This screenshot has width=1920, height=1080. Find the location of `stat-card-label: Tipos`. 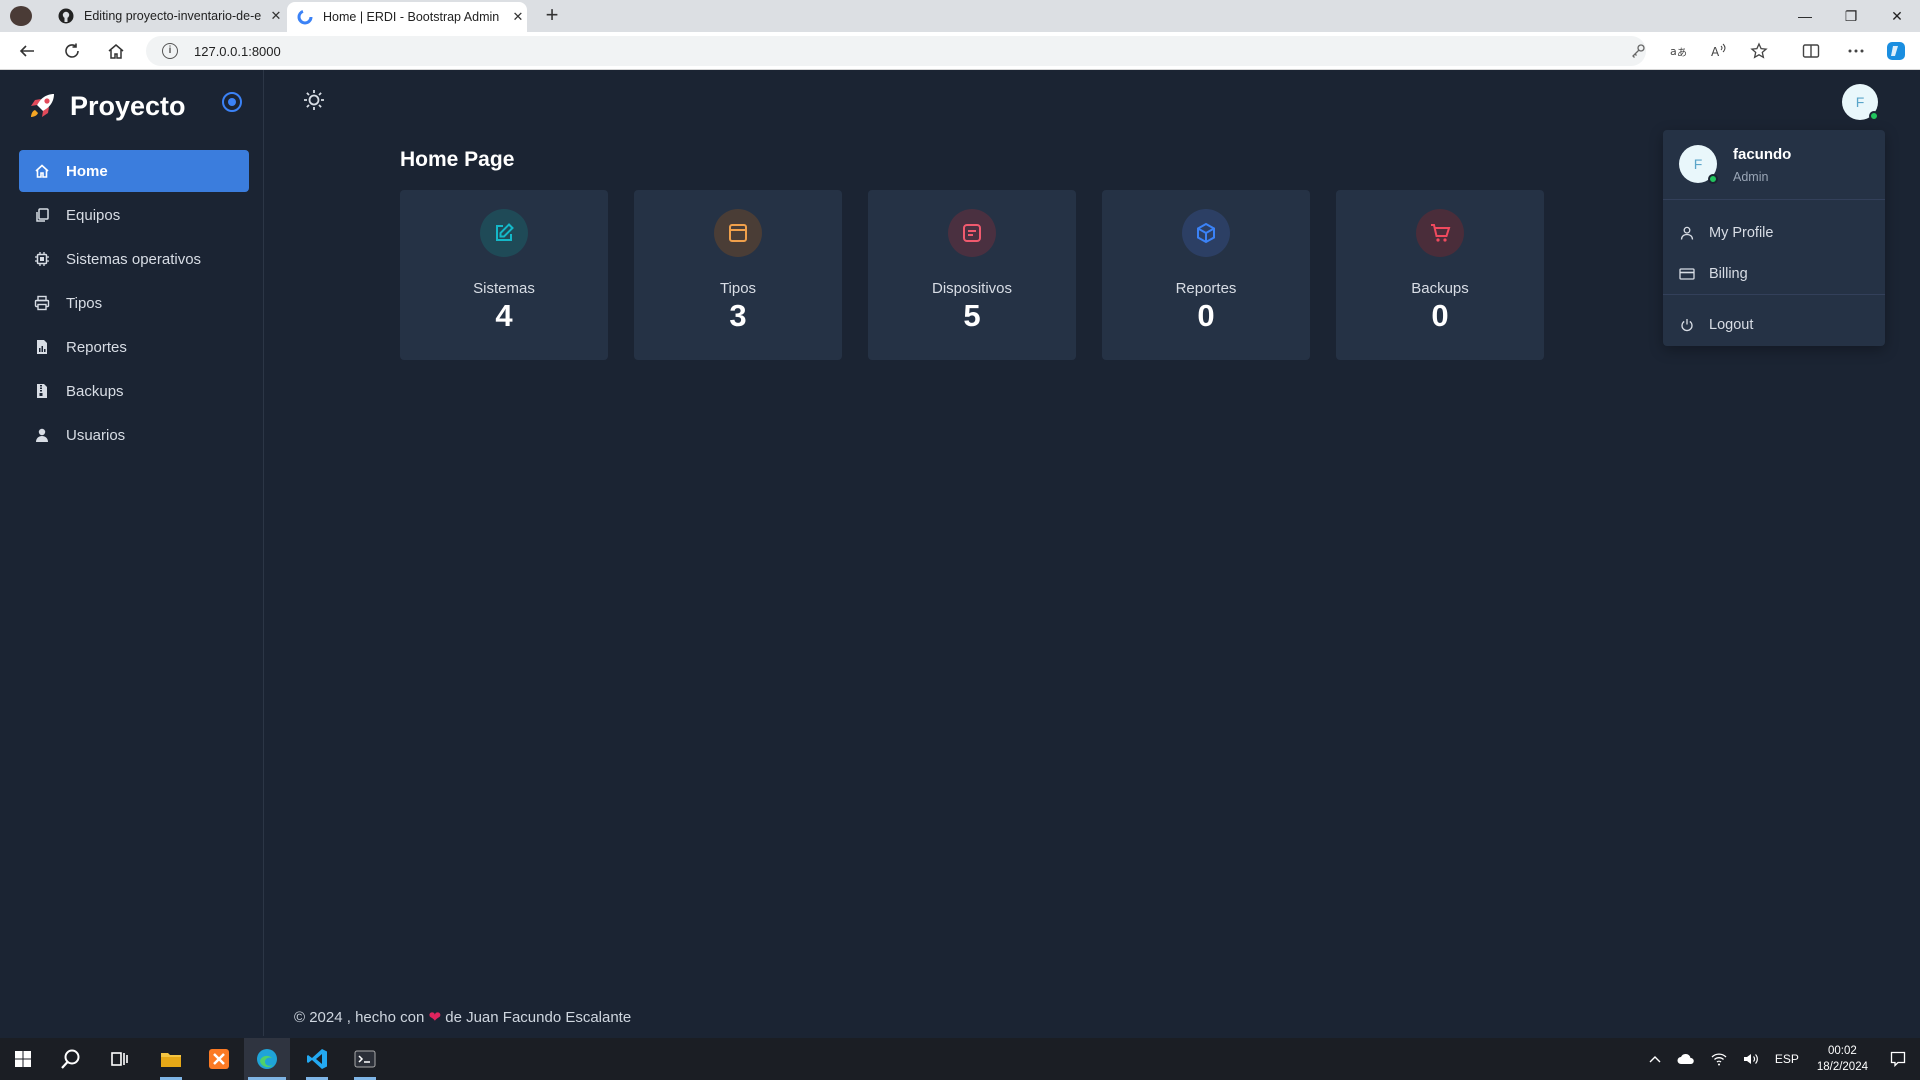

stat-card-label: Tipos is located at coordinates (738, 288).